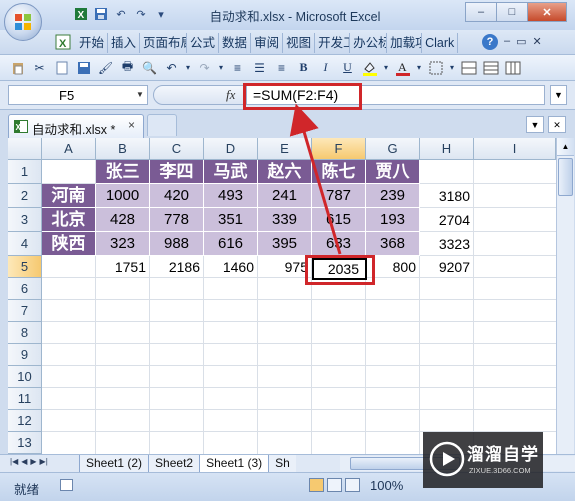  What do you see at coordinates (101, 14) in the screenshot?
I see `save-icon` at bounding box center [101, 14].